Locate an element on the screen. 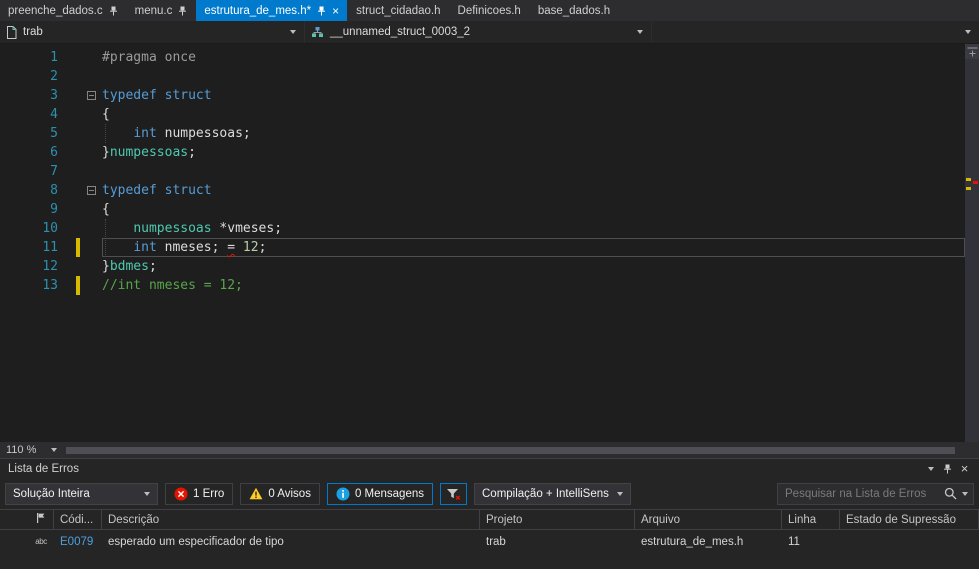 This screenshot has height=569, width=979. type-scope-dropdown: __unnamed_struct_0003_2 is located at coordinates (478, 32).